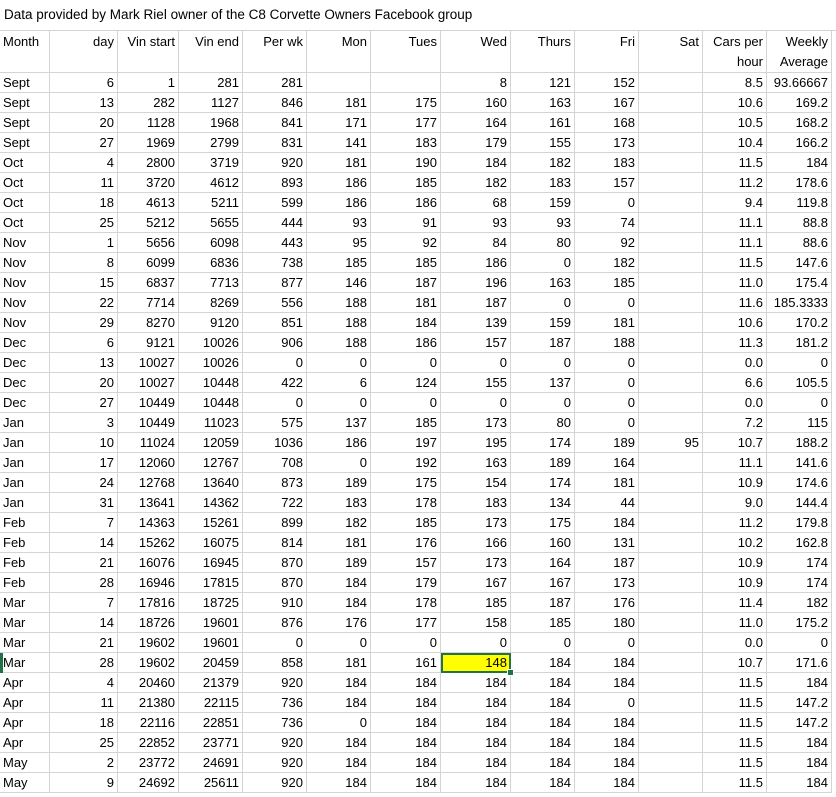 This screenshot has height=797, width=836. What do you see at coordinates (84, 663) in the screenshot?
I see `cell-day: 28` at bounding box center [84, 663].